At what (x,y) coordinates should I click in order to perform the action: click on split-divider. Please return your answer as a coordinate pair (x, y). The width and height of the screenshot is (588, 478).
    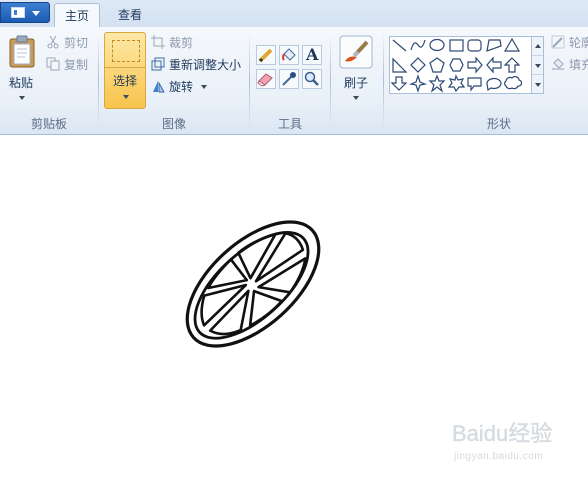
    Looking at the image, I should click on (125, 67).